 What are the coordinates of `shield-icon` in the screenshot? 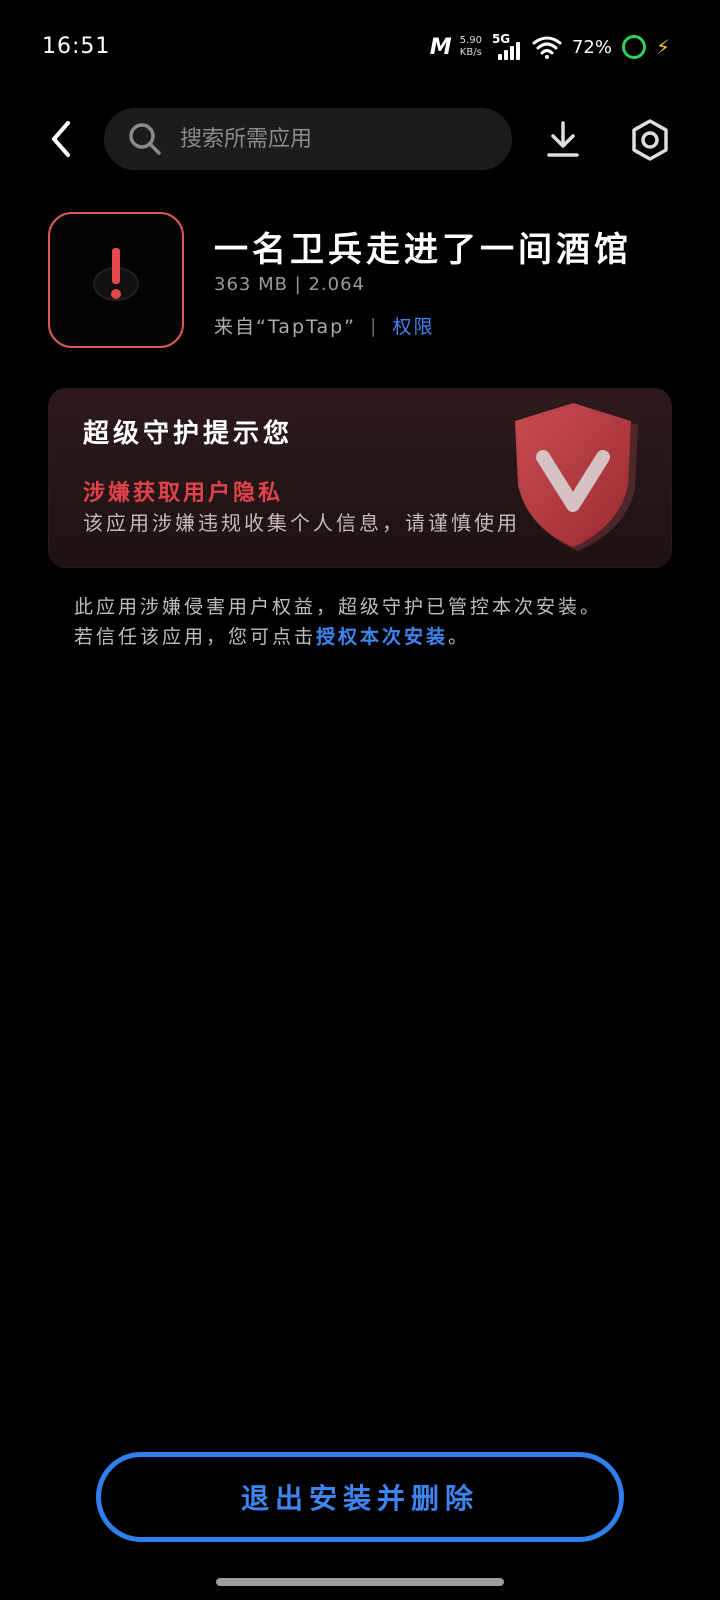 It's located at (576, 477).